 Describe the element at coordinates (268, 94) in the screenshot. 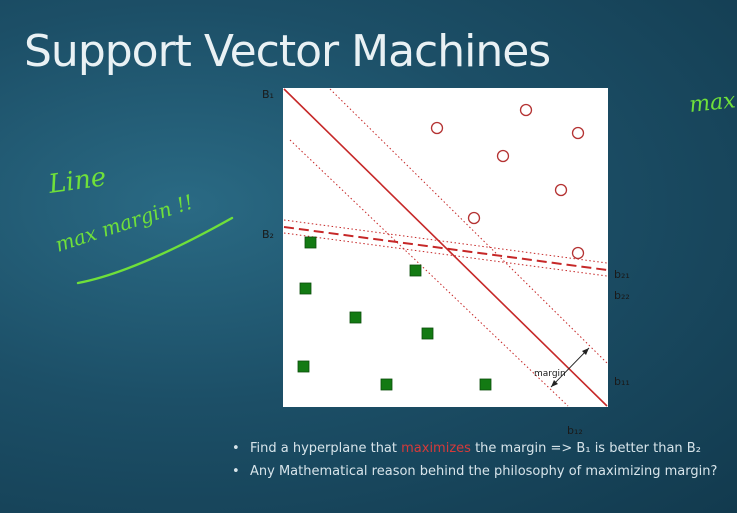

I see `label-b1: B₁` at that location.